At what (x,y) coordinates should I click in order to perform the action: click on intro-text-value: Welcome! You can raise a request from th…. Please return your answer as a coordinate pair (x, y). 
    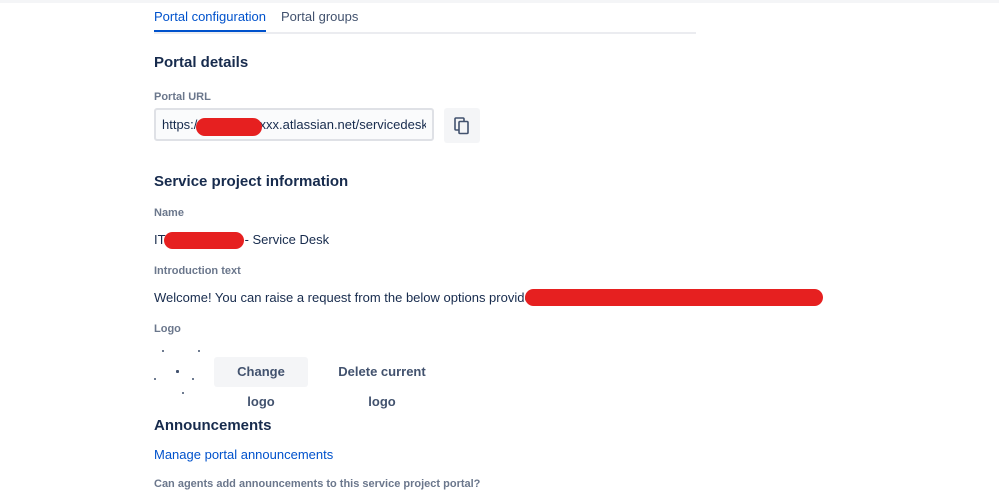
    Looking at the image, I should click on (346, 297).